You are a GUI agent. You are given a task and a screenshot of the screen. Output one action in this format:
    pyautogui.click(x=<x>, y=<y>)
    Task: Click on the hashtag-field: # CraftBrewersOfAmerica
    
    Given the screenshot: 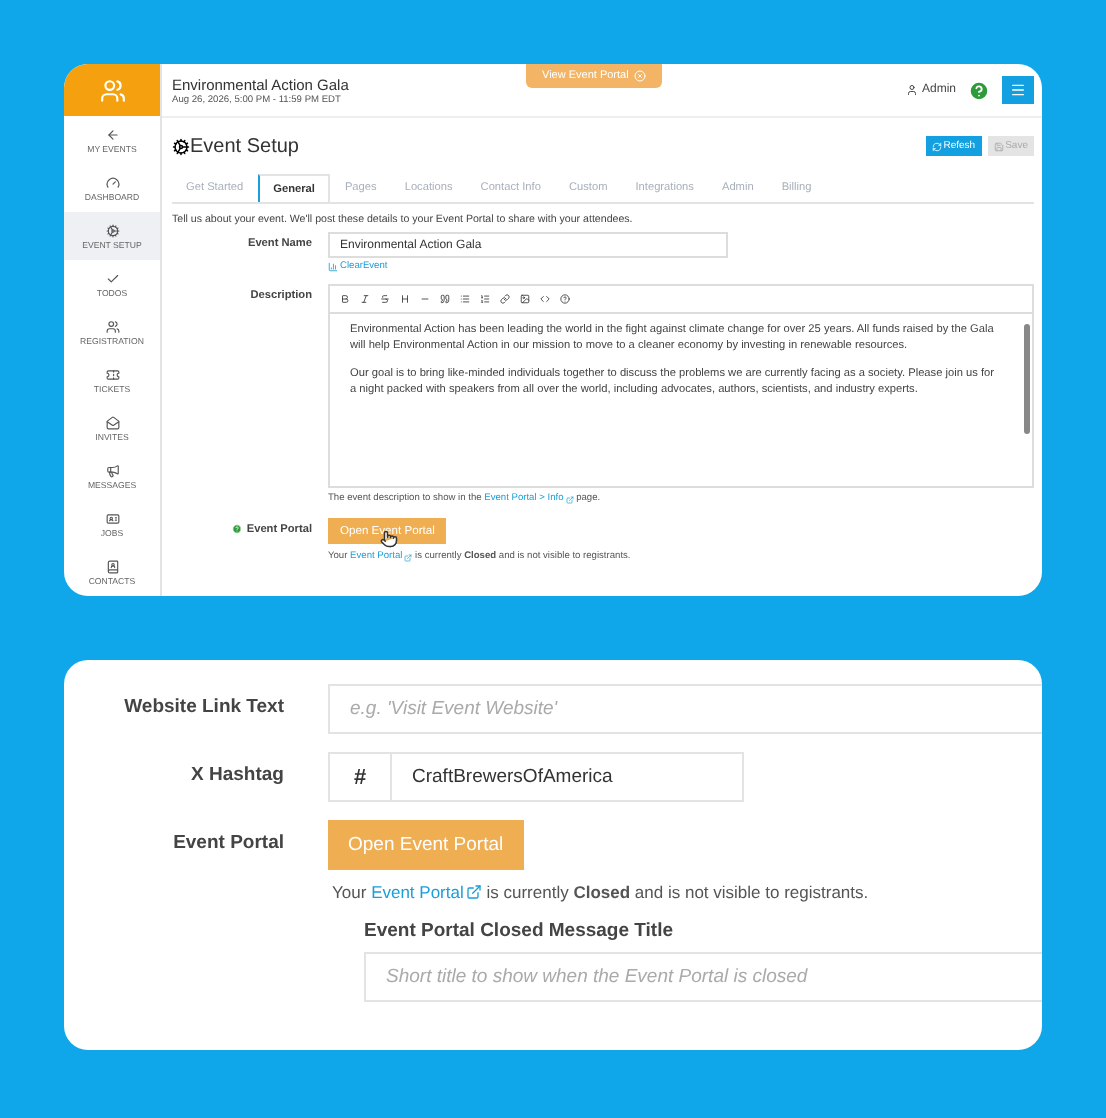 What is the action you would take?
    pyautogui.click(x=536, y=777)
    